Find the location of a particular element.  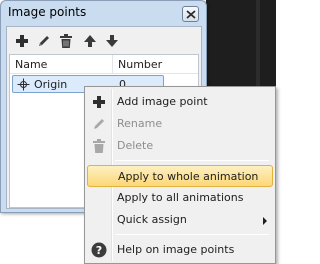

menu-item-rename: Rename is located at coordinates (180, 124).